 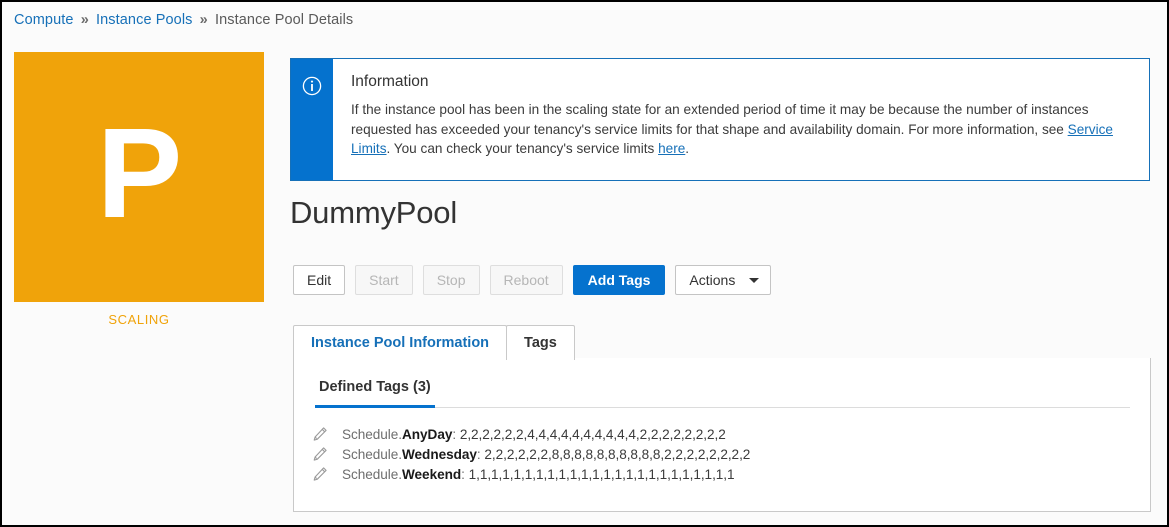 I want to click on tag-key: AnyDay, so click(x=427, y=434).